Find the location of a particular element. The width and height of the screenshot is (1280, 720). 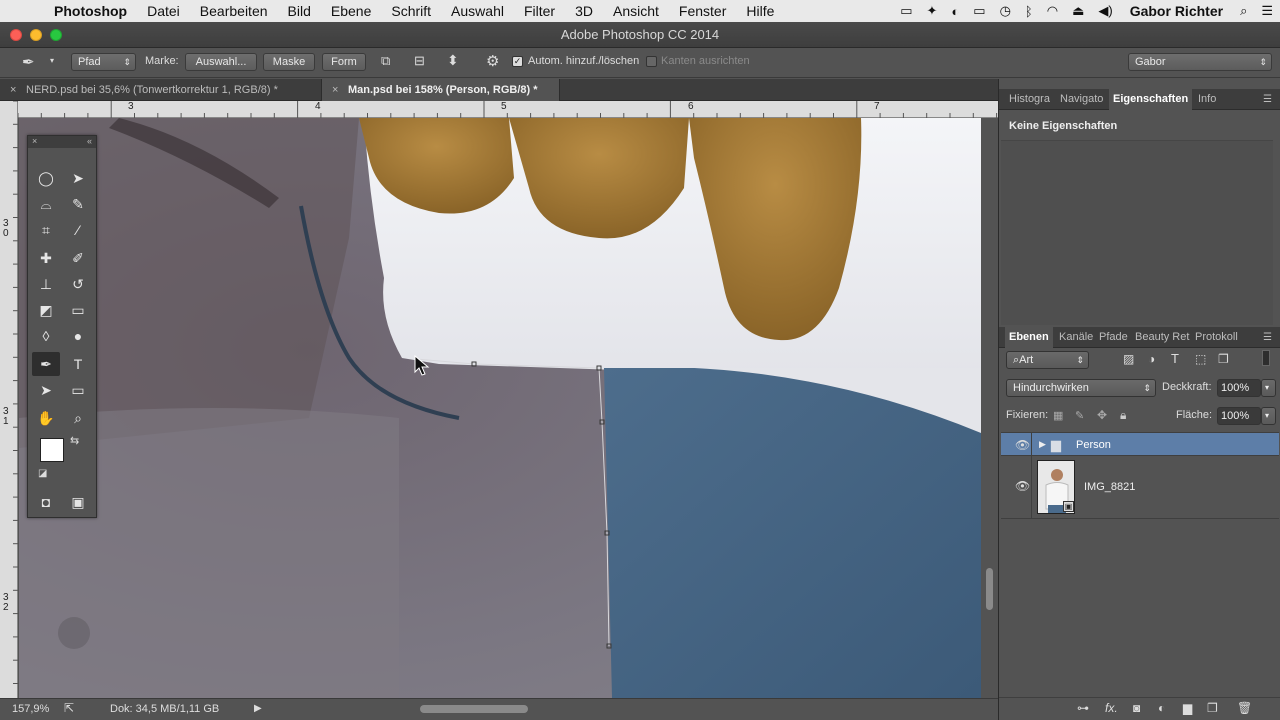

menu-ansicht: Ansicht is located at coordinates (636, 11).